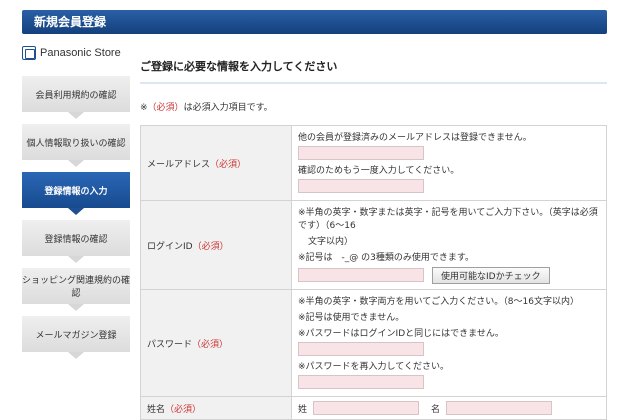 This screenshot has height=420, width=640. I want to click on step-newsletter: メールマガジン登録, so click(76, 337).